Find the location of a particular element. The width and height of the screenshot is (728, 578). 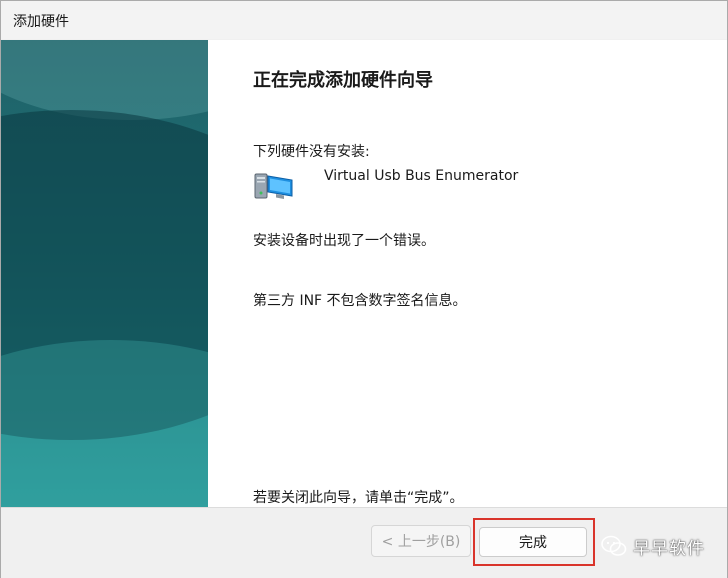

error-detail: 第三方 INF 不包含数字签名信息。 is located at coordinates (360, 301).